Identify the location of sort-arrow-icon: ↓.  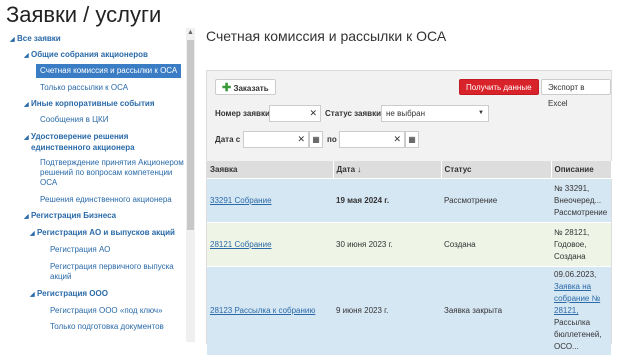
(359, 169).